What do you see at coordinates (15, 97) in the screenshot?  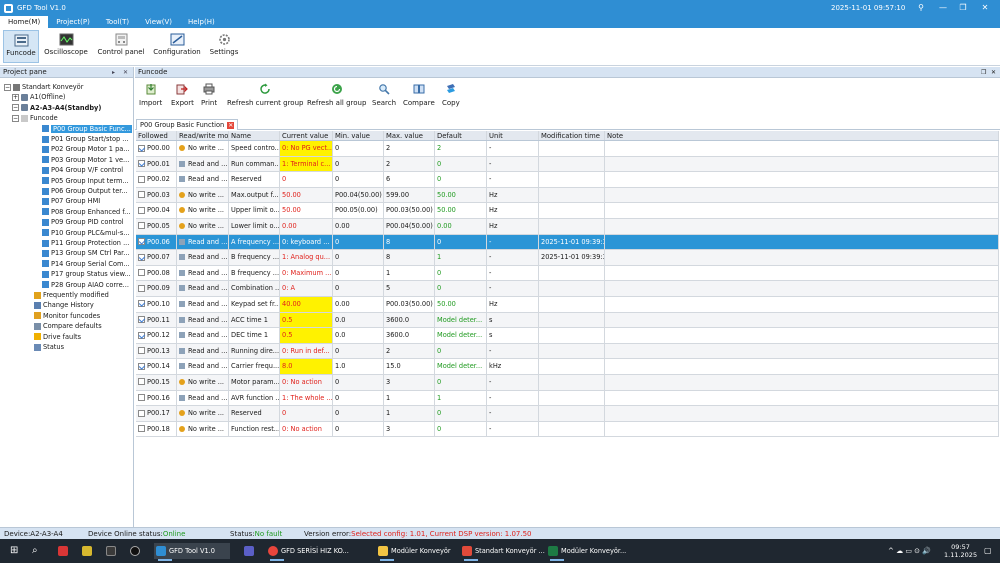 I see `tree-toggle-icon: +` at bounding box center [15, 97].